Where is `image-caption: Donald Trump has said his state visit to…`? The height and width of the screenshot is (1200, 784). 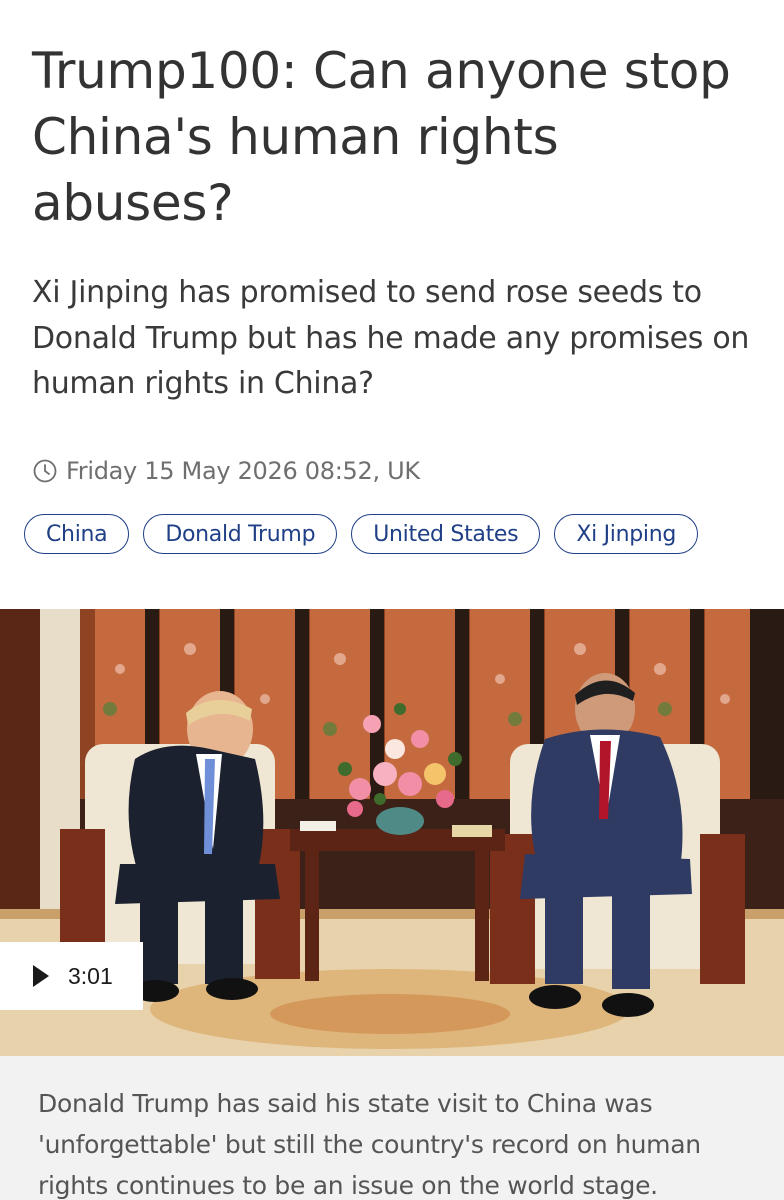 image-caption: Donald Trump has said his state visit to… is located at coordinates (369, 1144).